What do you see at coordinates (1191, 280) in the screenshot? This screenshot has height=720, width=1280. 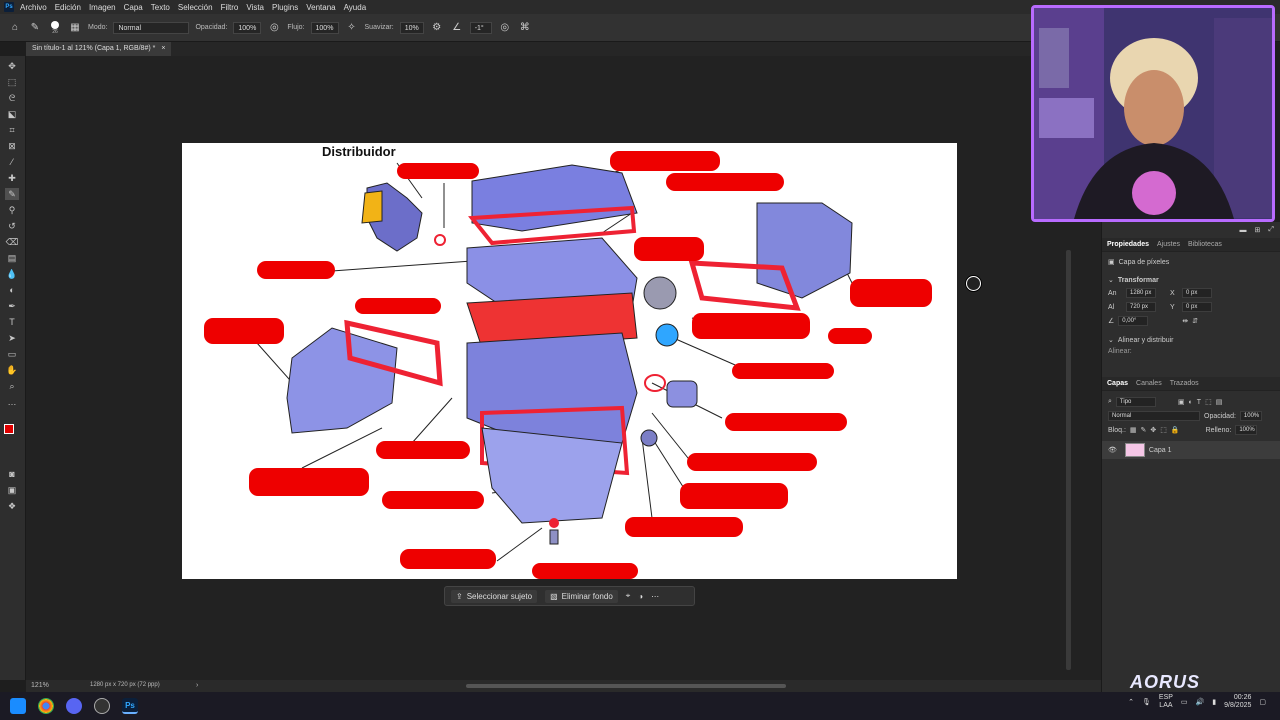 I see `transform-section: ⌄ Transformar` at bounding box center [1191, 280].